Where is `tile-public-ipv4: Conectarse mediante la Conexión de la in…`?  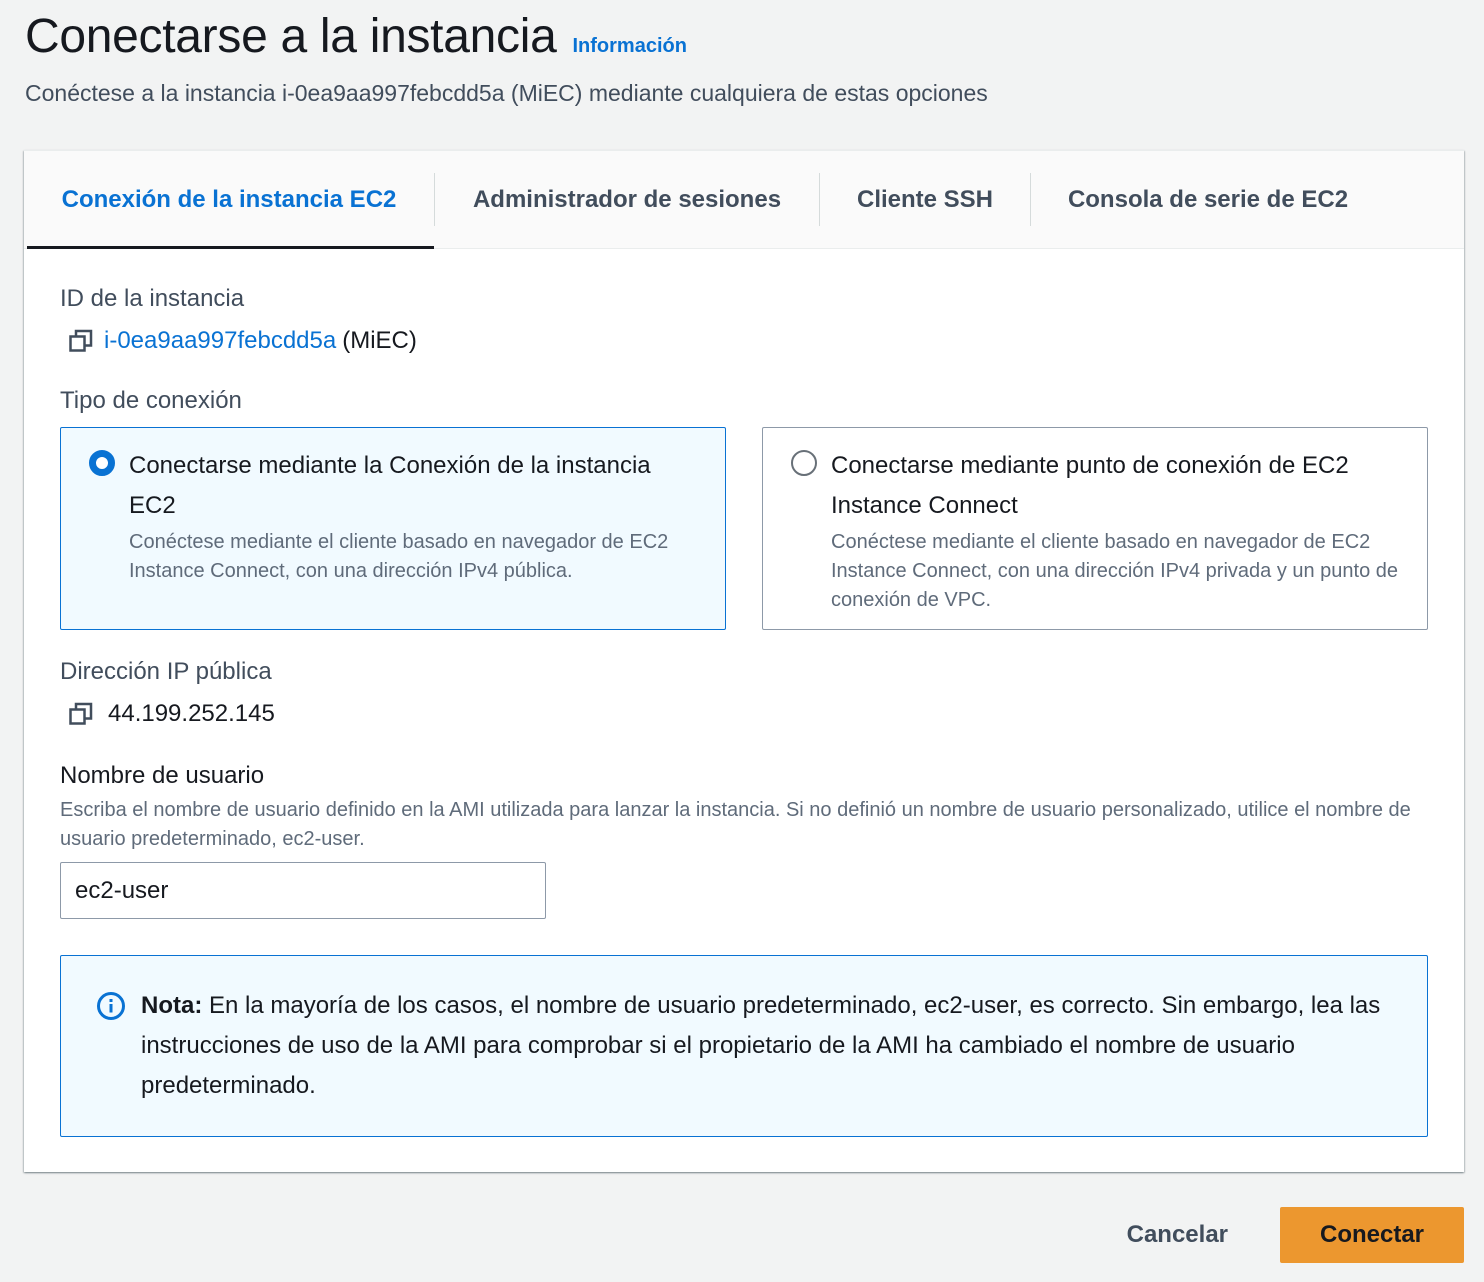
tile-public-ipv4: Conectarse mediante la Conexión de la in… is located at coordinates (393, 528).